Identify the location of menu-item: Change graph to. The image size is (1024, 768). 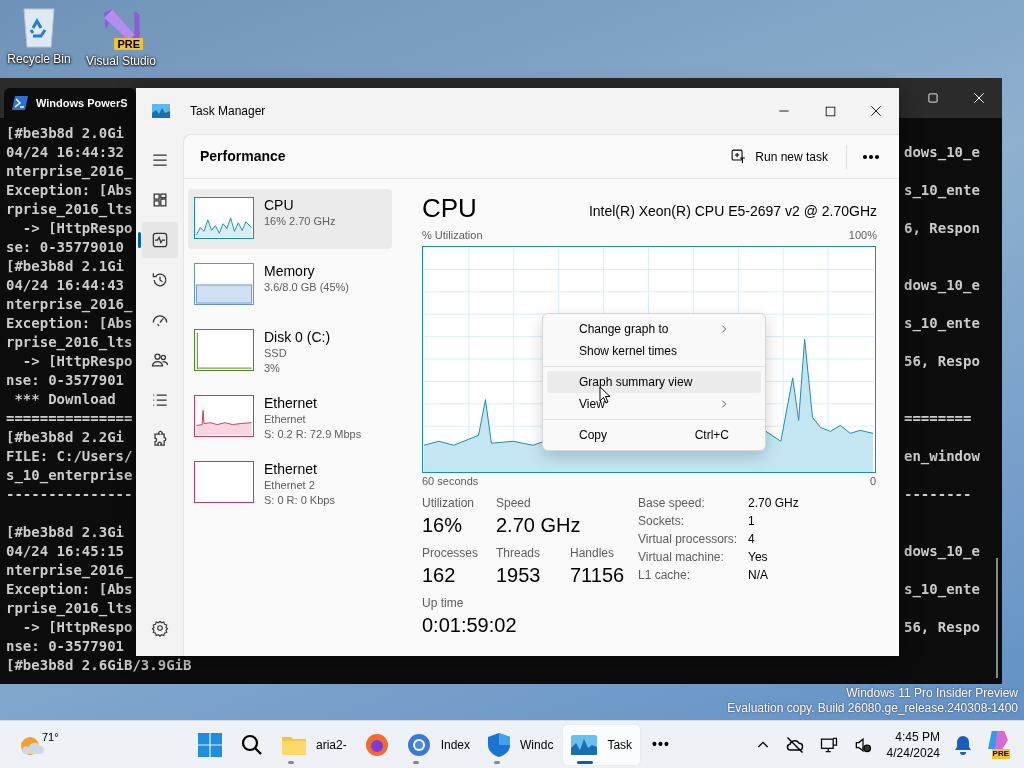
(654, 329).